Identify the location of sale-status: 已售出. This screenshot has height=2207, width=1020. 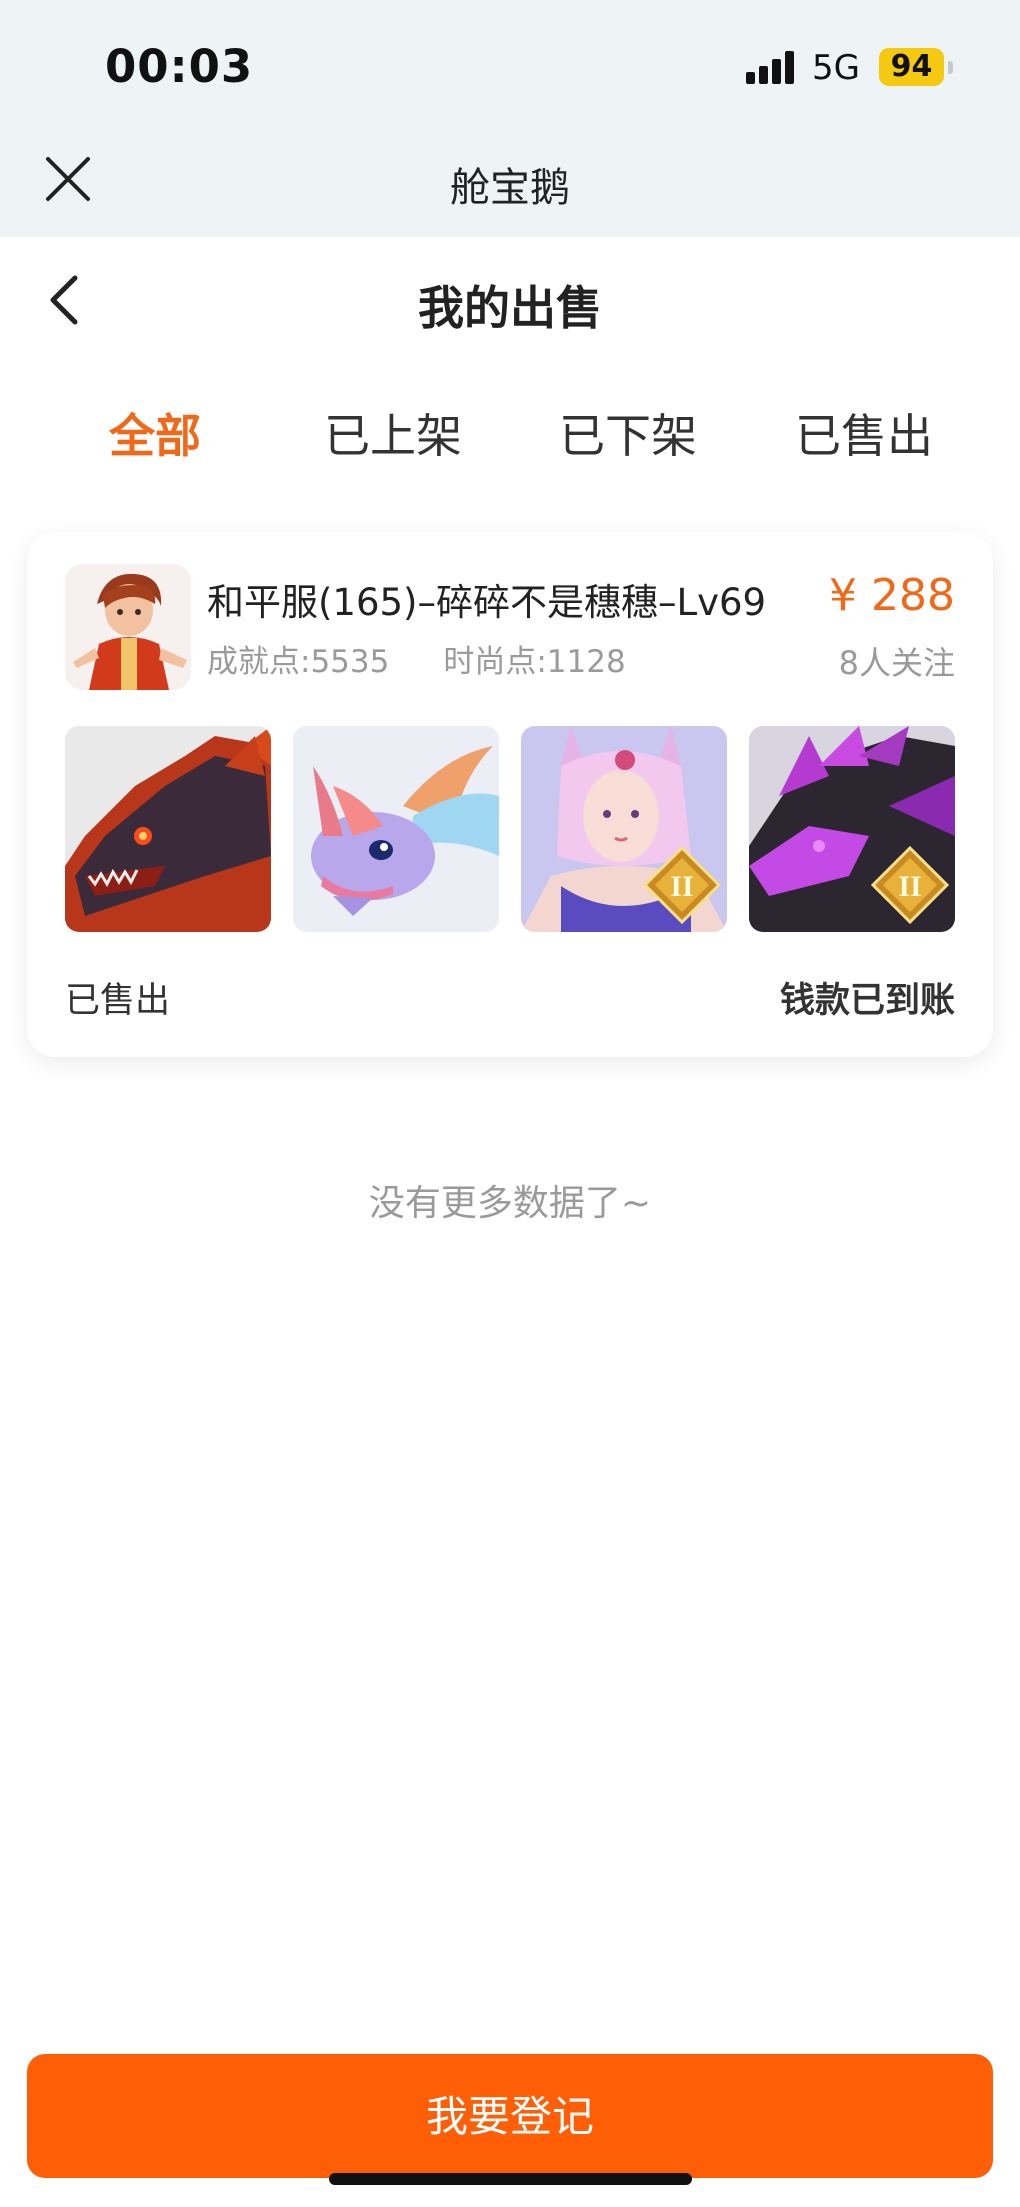
(118, 1001).